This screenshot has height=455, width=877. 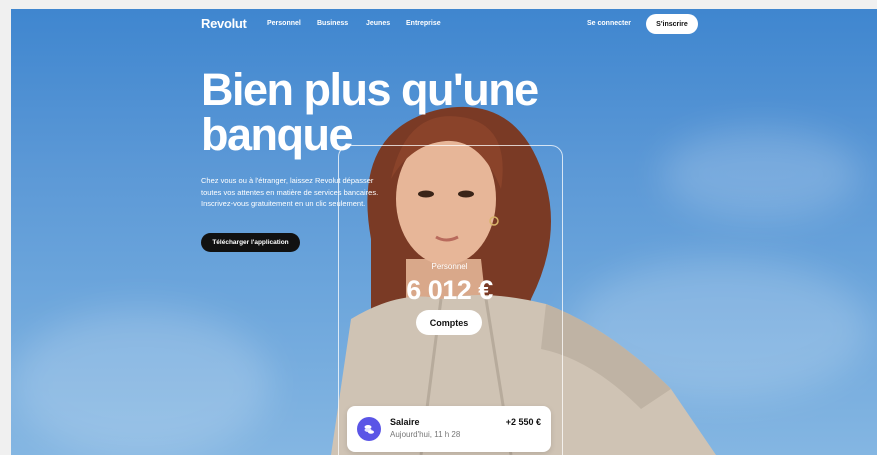 I want to click on nav-link-entreprise: Entreprise, so click(x=423, y=23).